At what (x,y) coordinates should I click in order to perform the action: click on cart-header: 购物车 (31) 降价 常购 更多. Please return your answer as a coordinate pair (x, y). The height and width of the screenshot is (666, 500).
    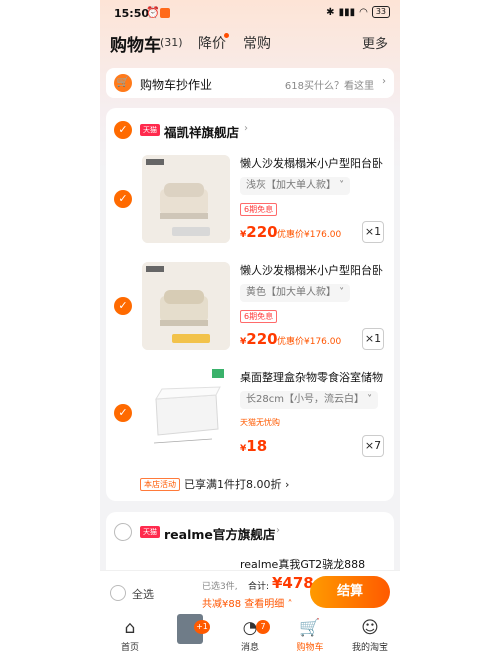
    Looking at the image, I should click on (250, 42).